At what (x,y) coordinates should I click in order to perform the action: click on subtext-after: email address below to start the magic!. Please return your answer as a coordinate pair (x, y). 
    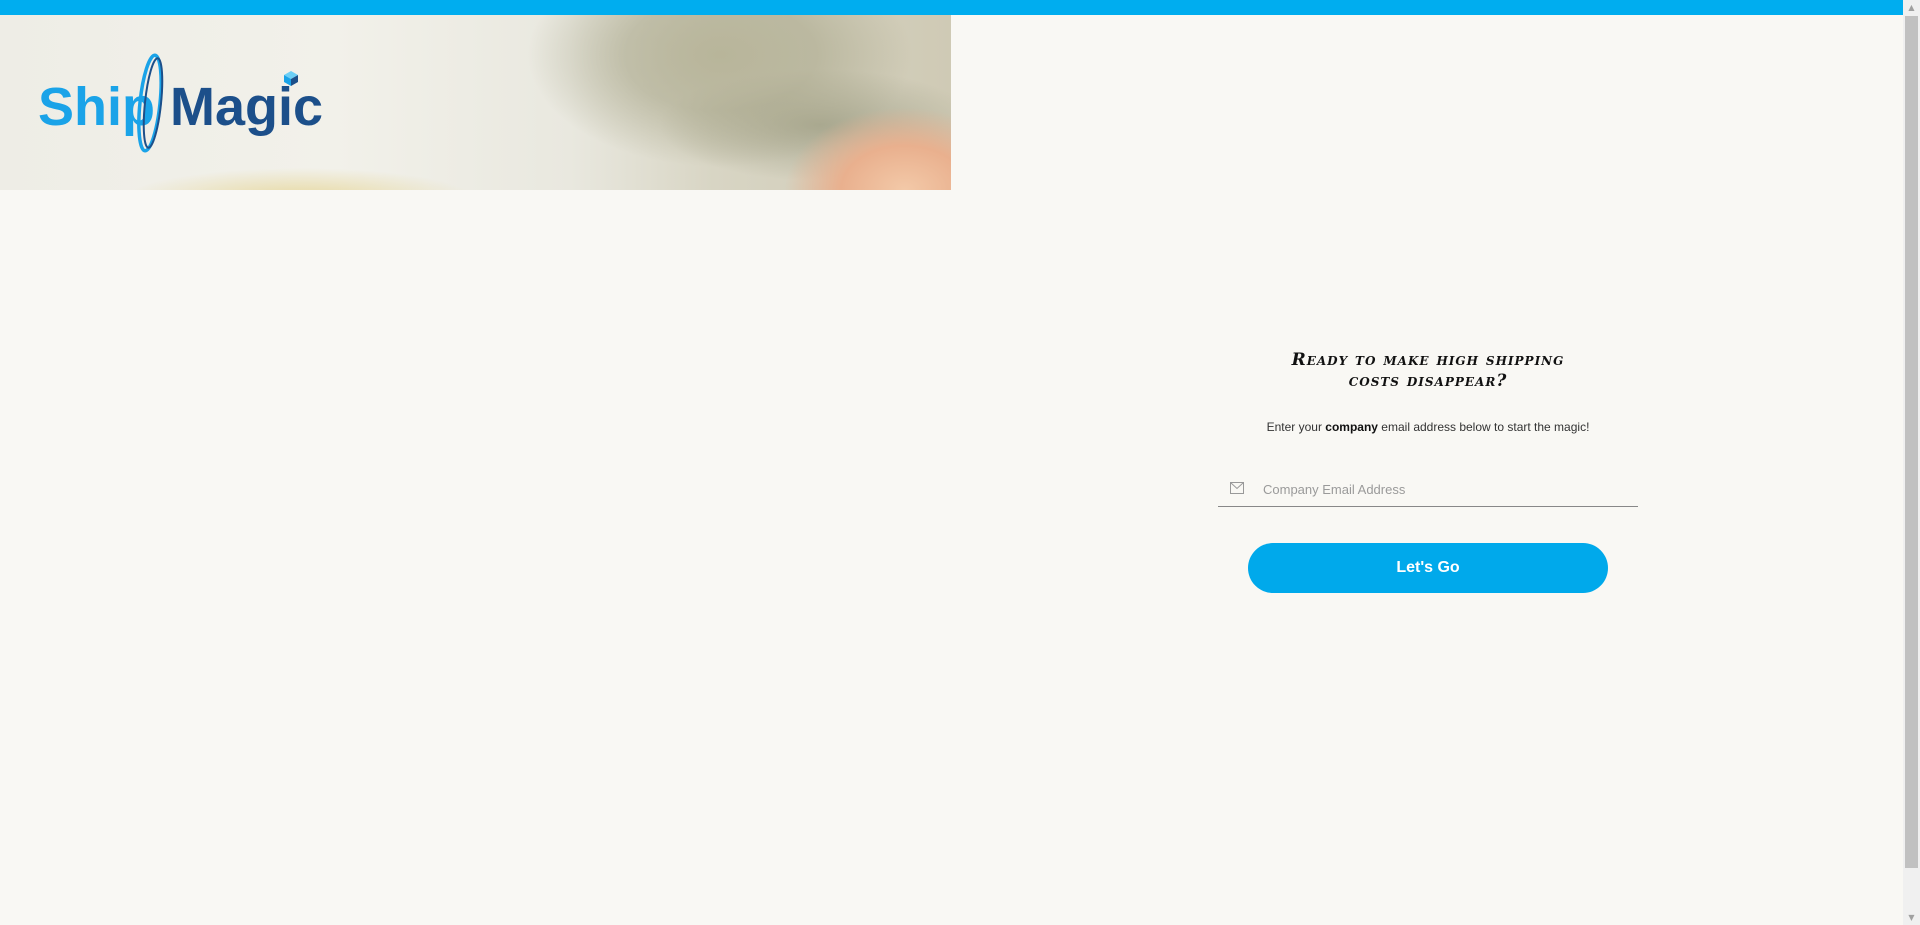
    Looking at the image, I should click on (1483, 427).